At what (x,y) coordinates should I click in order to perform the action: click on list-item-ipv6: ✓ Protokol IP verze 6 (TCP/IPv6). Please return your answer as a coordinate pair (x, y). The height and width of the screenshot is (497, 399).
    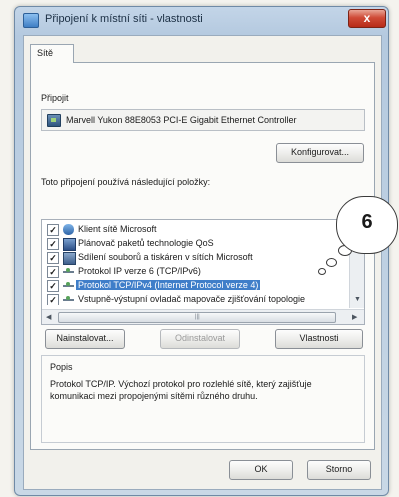
    Looking at the image, I should click on (195, 272).